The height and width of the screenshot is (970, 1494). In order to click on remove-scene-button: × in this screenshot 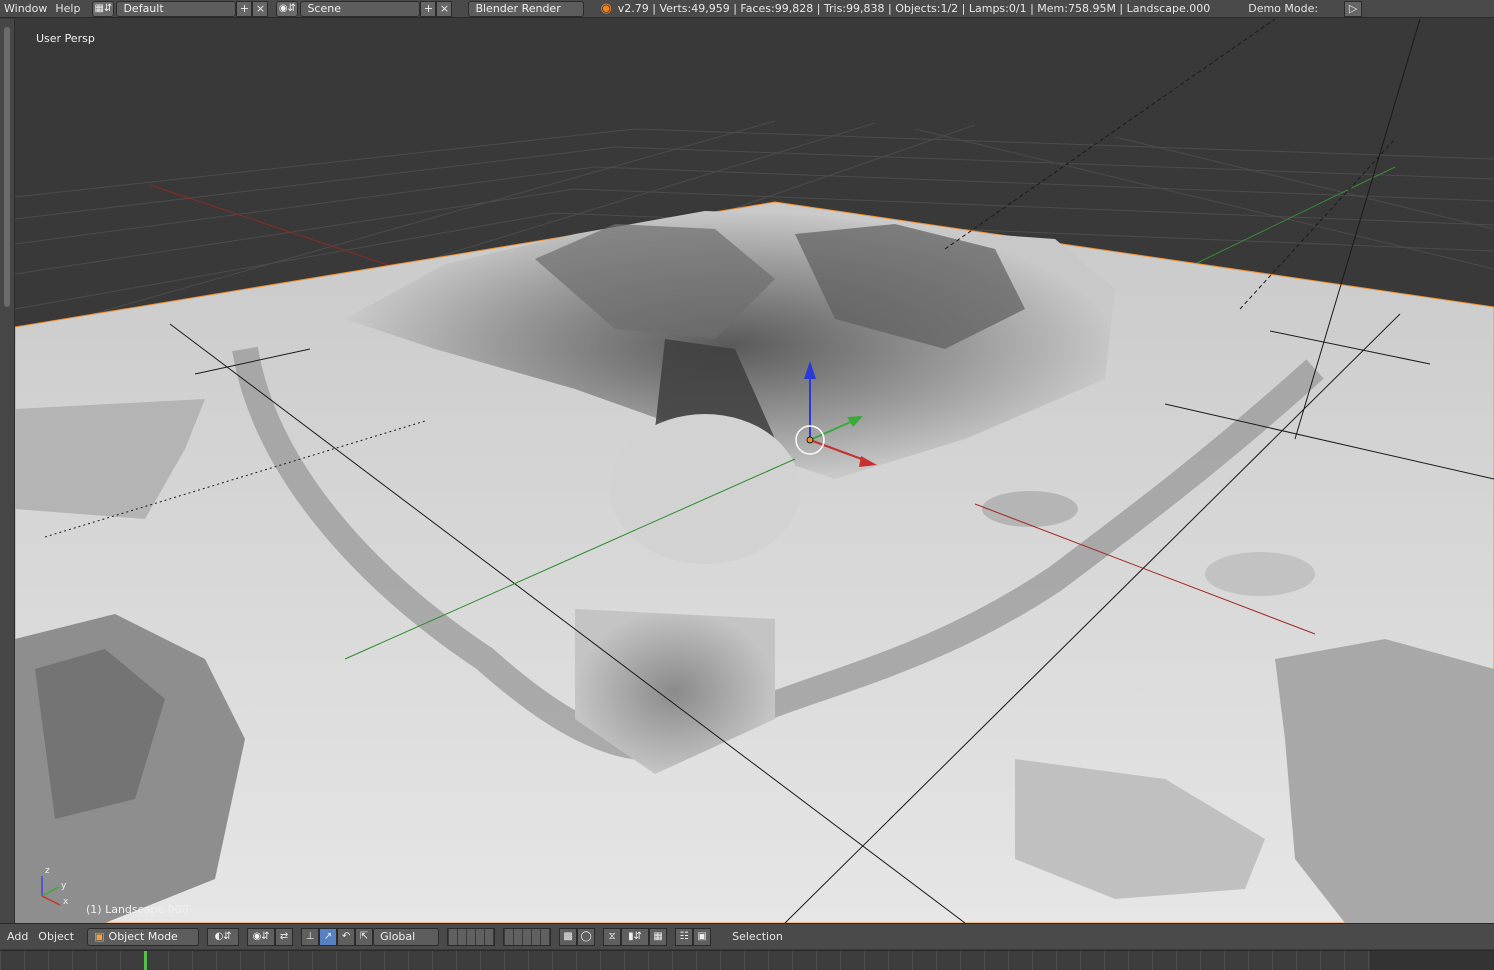, I will do `click(444, 8)`.